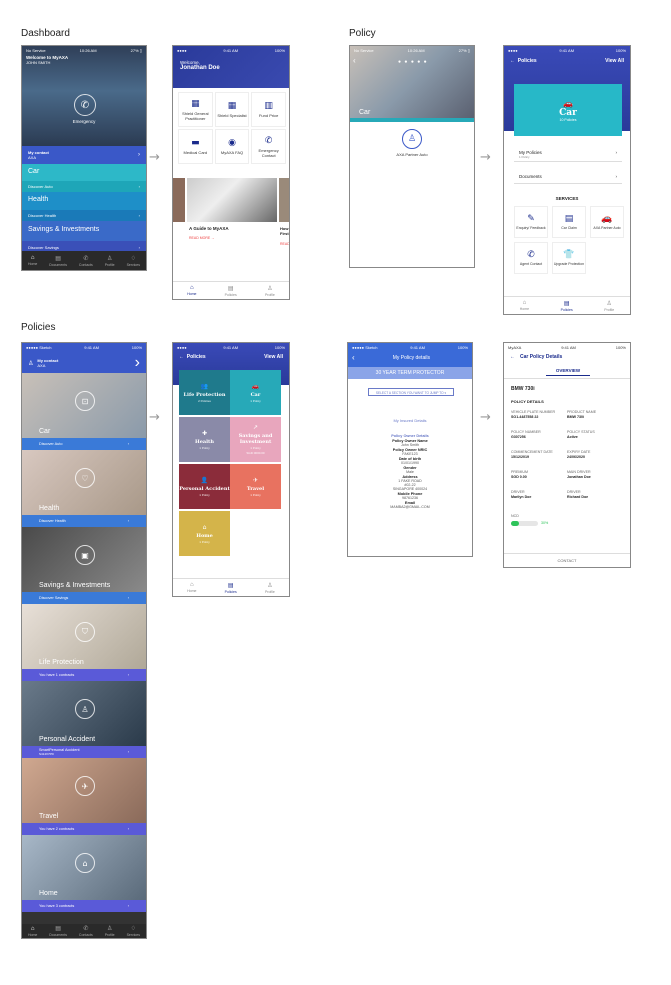  I want to click on car-policy-card: 🚗 Car 10 Policies, so click(568, 110).